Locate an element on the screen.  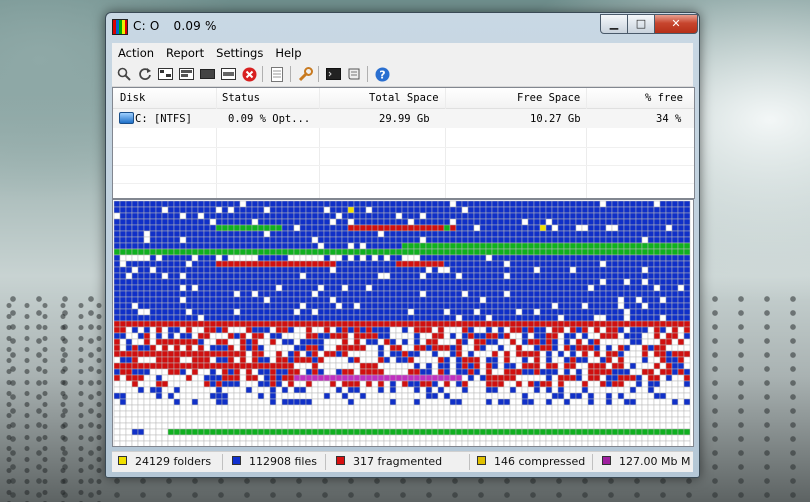
title-percent: 0.09 % is located at coordinates (195, 26).